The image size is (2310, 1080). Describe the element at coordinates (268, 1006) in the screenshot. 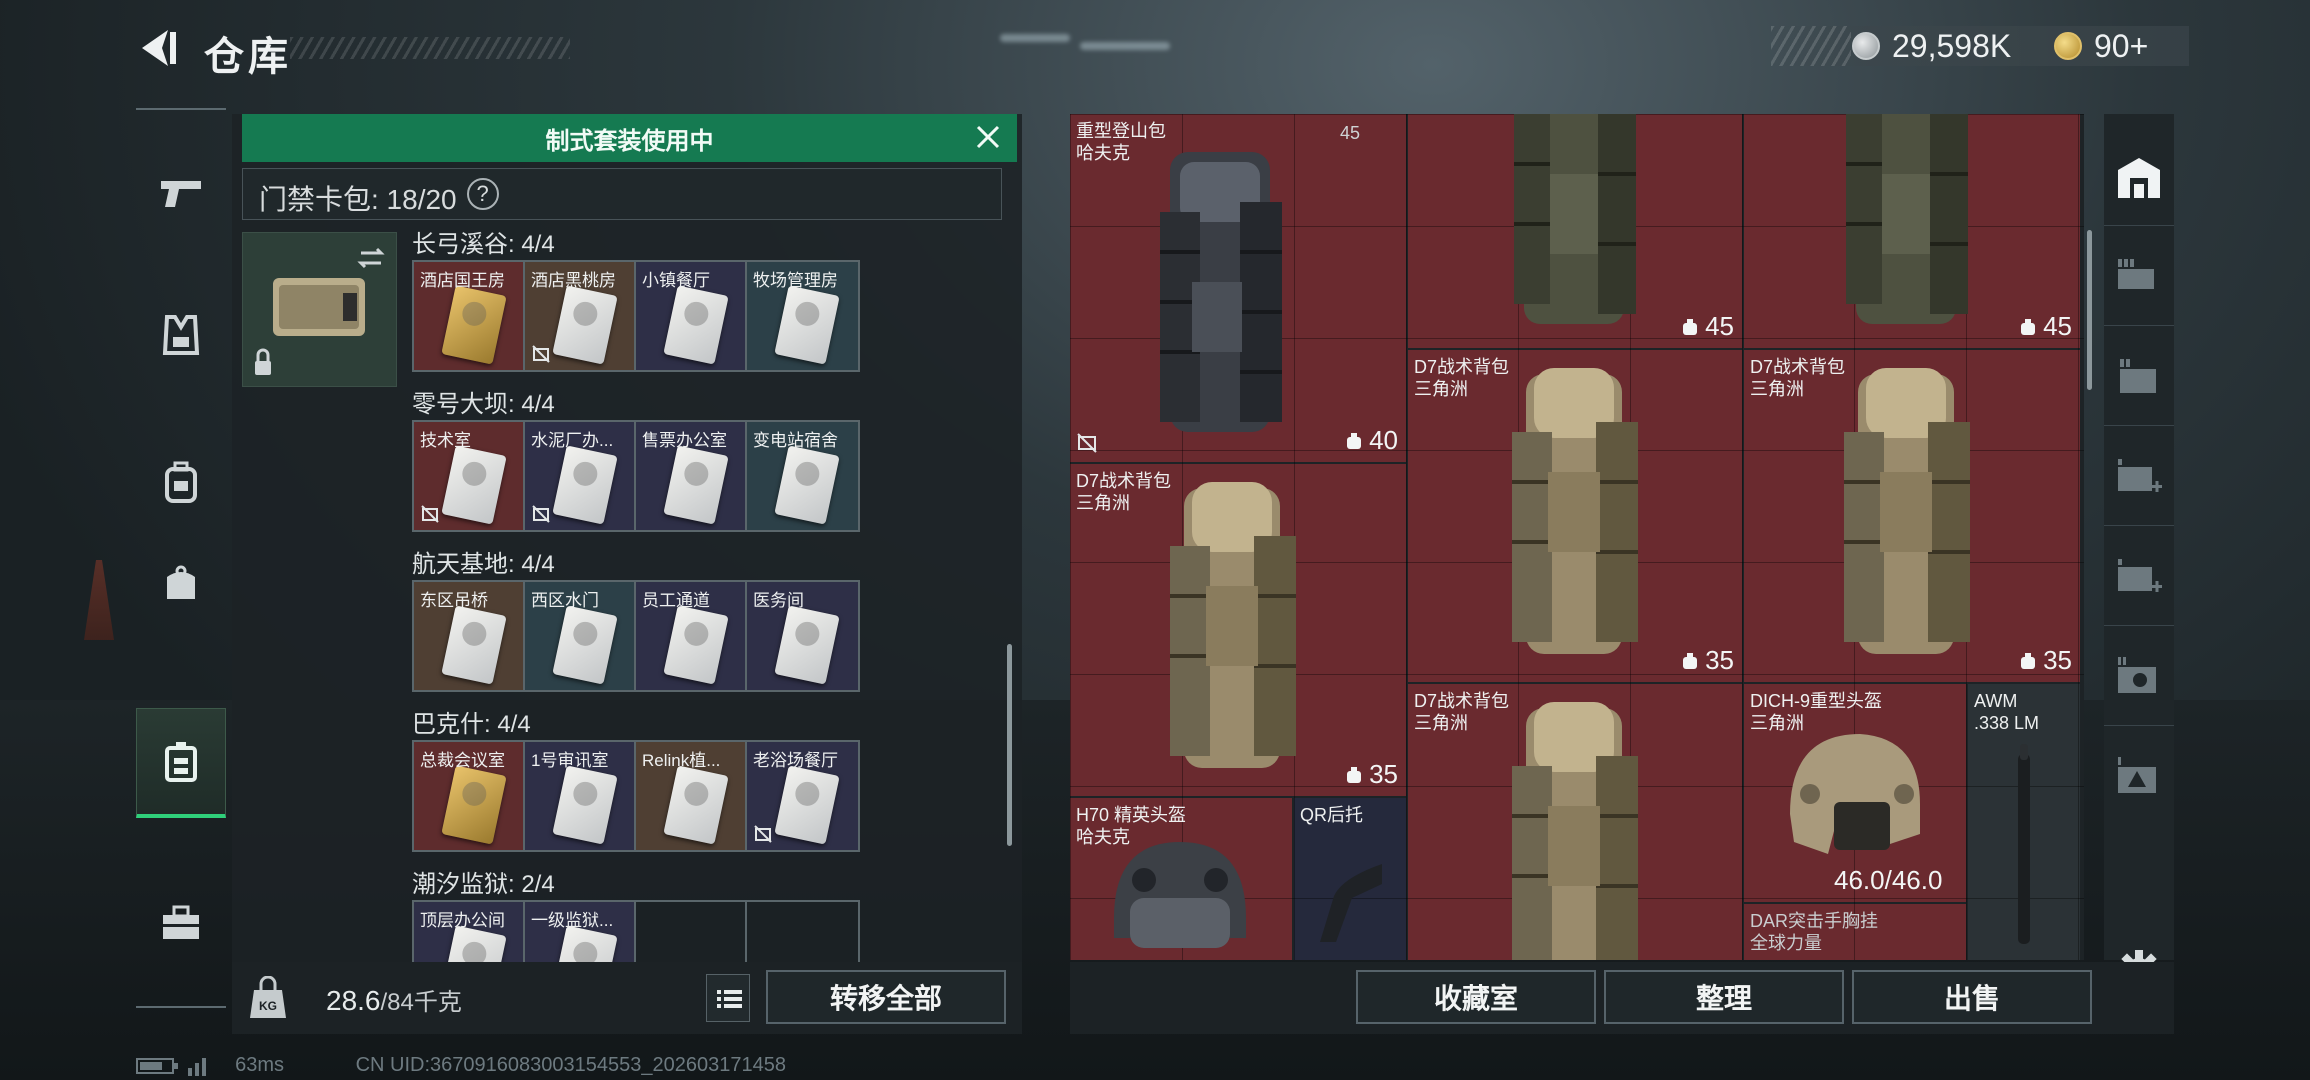

I see `kg-label: KG` at that location.